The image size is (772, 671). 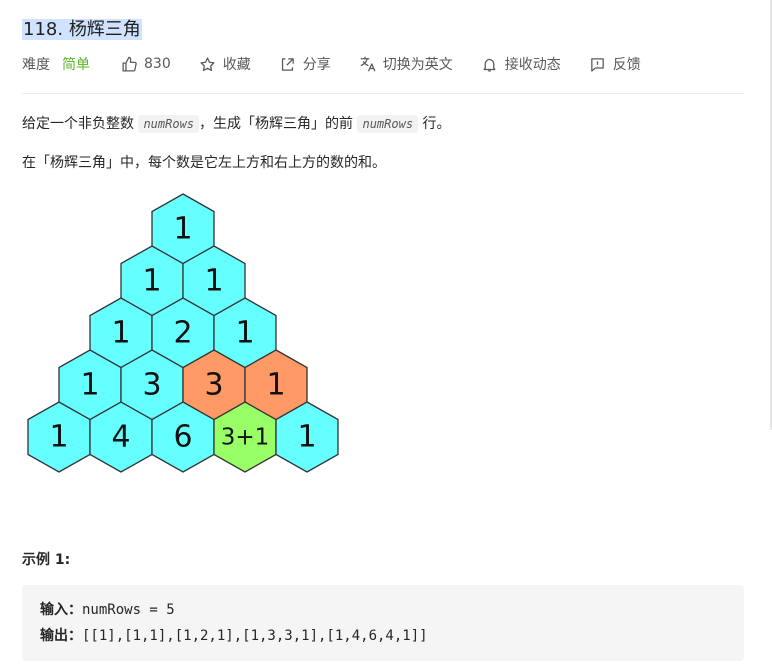 I want to click on triangle-cell-label-r4-c0: 1, so click(x=58, y=437).